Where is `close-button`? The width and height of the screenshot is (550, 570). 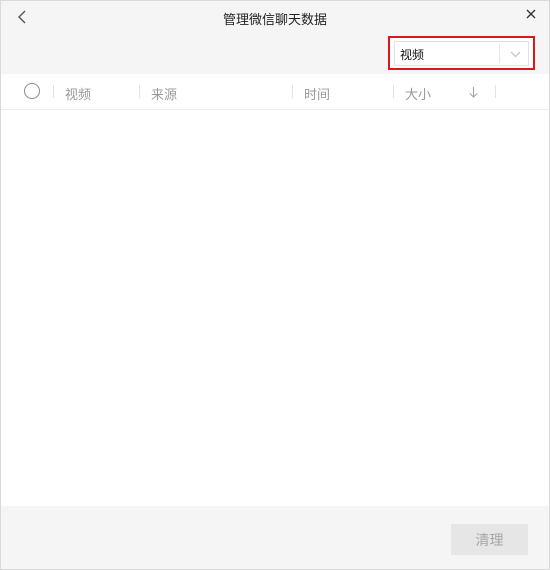 close-button is located at coordinates (531, 14).